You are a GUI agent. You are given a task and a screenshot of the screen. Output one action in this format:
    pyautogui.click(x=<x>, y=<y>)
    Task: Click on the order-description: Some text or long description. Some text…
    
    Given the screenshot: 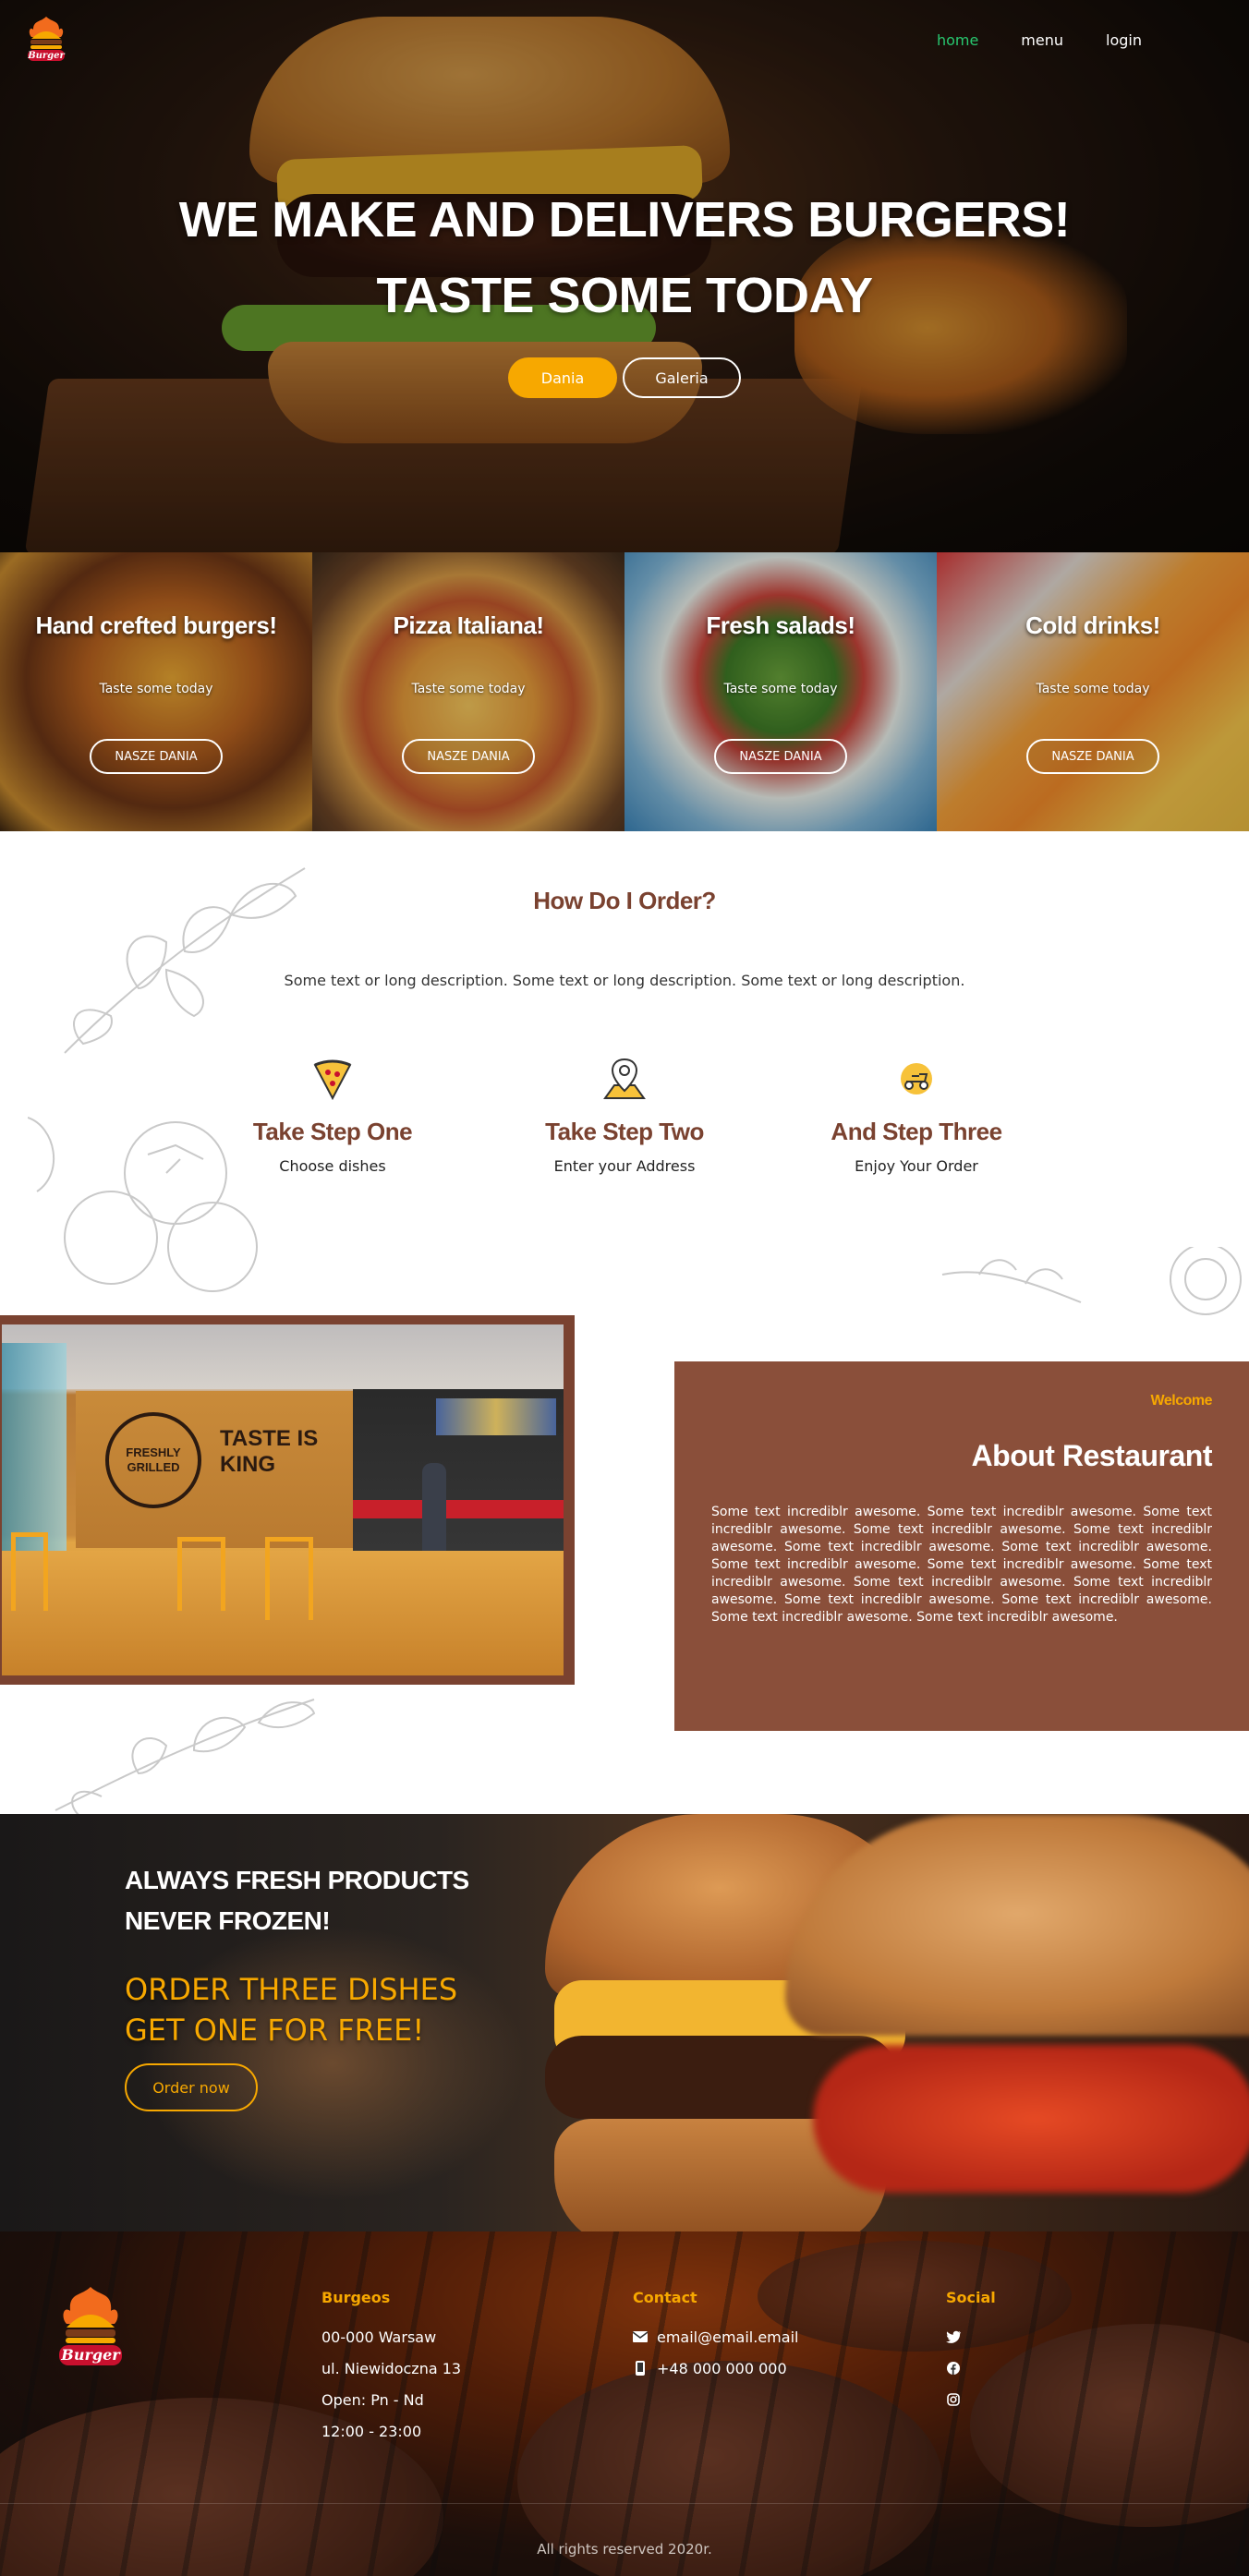 What is the action you would take?
    pyautogui.click(x=624, y=980)
    